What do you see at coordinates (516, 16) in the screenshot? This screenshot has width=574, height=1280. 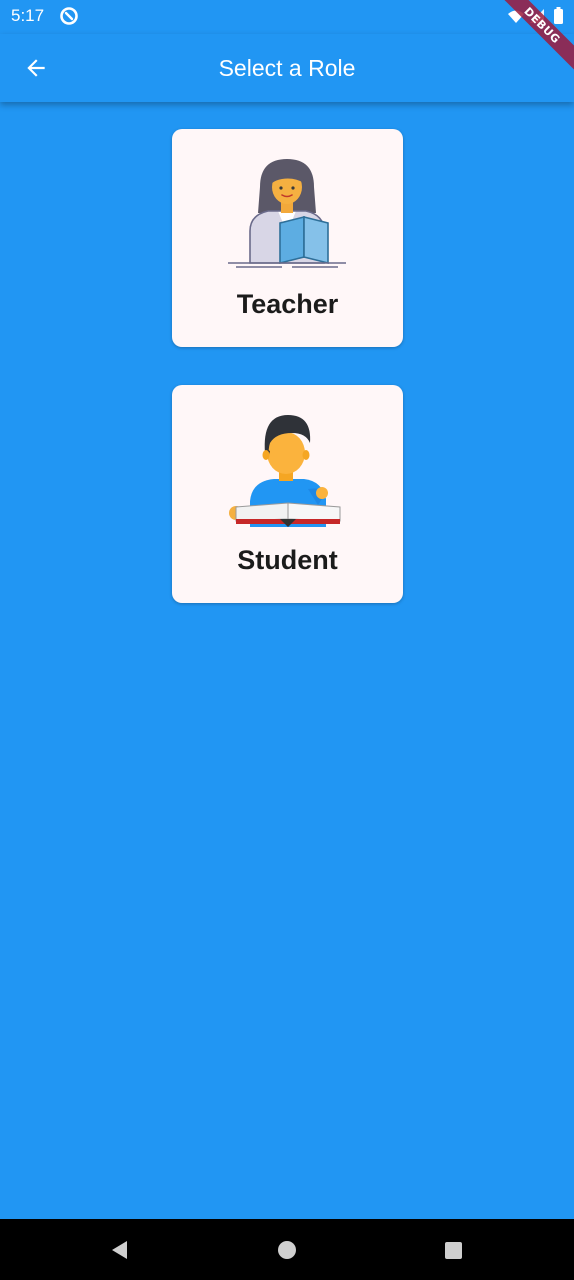 I see `wifi-icon` at bounding box center [516, 16].